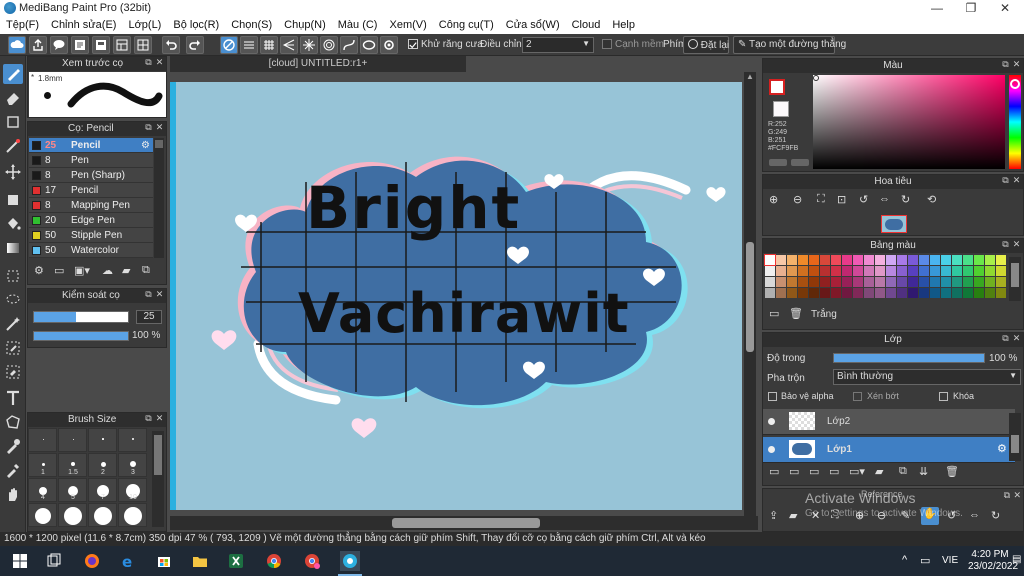 This screenshot has height=576, width=1024. I want to click on task-view-icon, so click(54, 561).